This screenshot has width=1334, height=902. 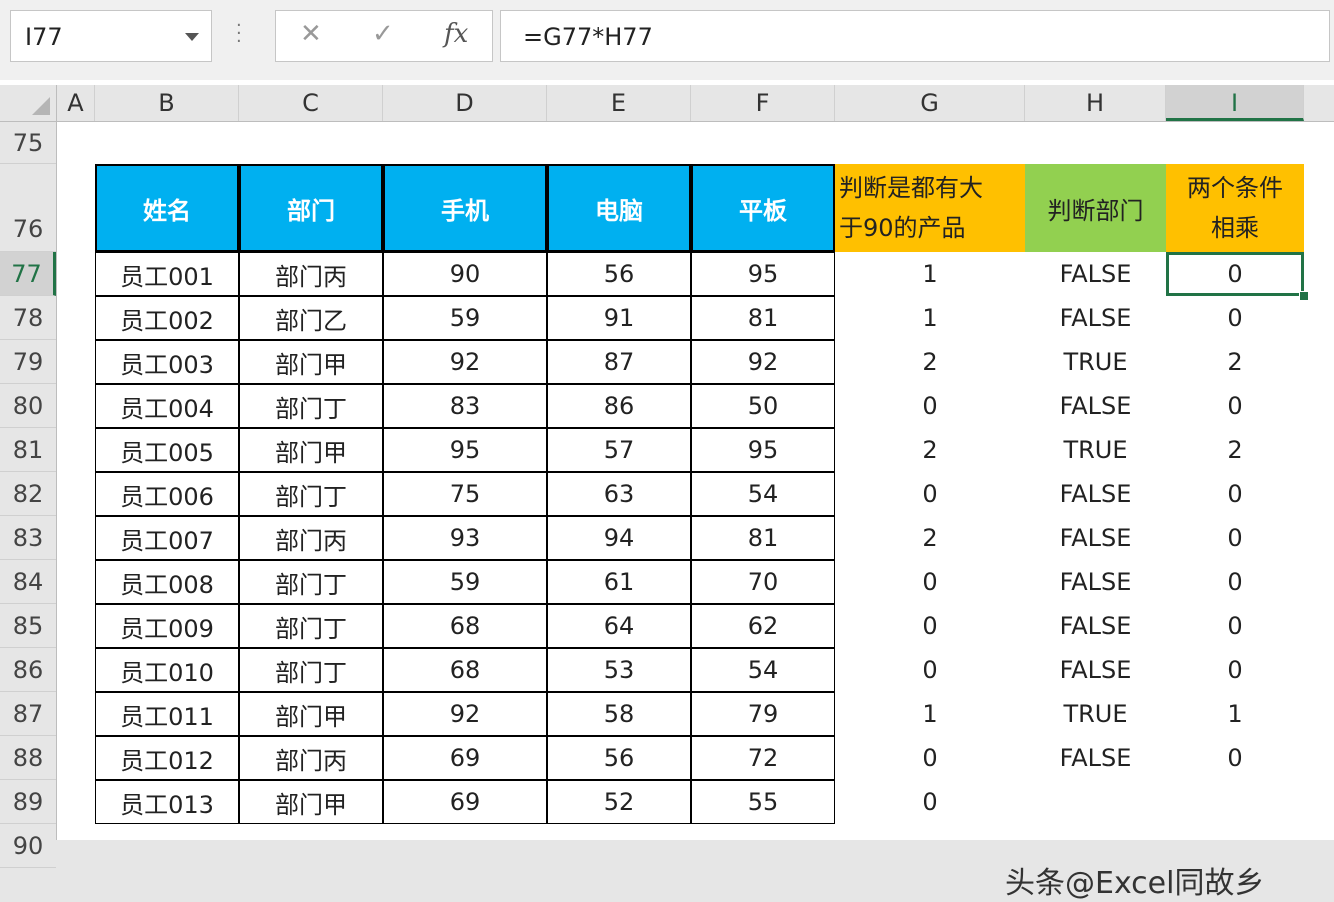 What do you see at coordinates (167, 758) in the screenshot?
I see `table-cell: 员工012` at bounding box center [167, 758].